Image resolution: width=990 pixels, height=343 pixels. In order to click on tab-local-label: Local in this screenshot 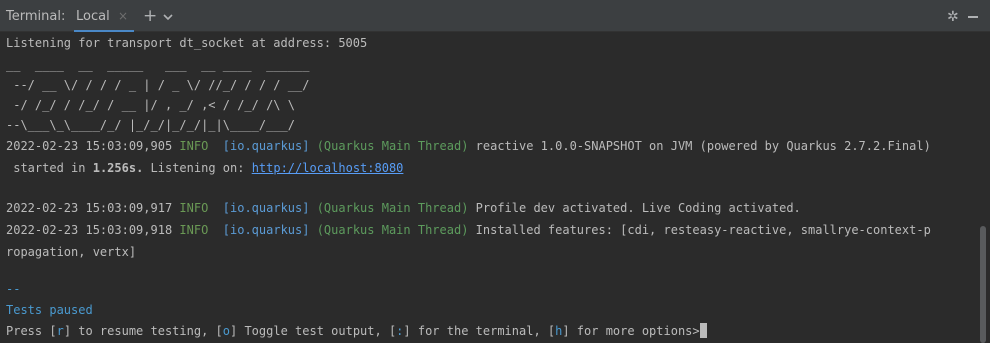, I will do `click(93, 16)`.